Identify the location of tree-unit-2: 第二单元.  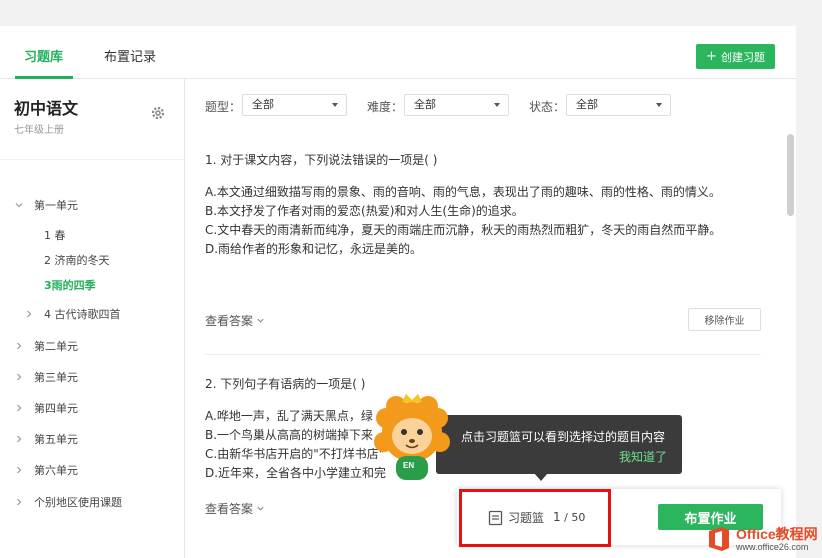
(46, 346).